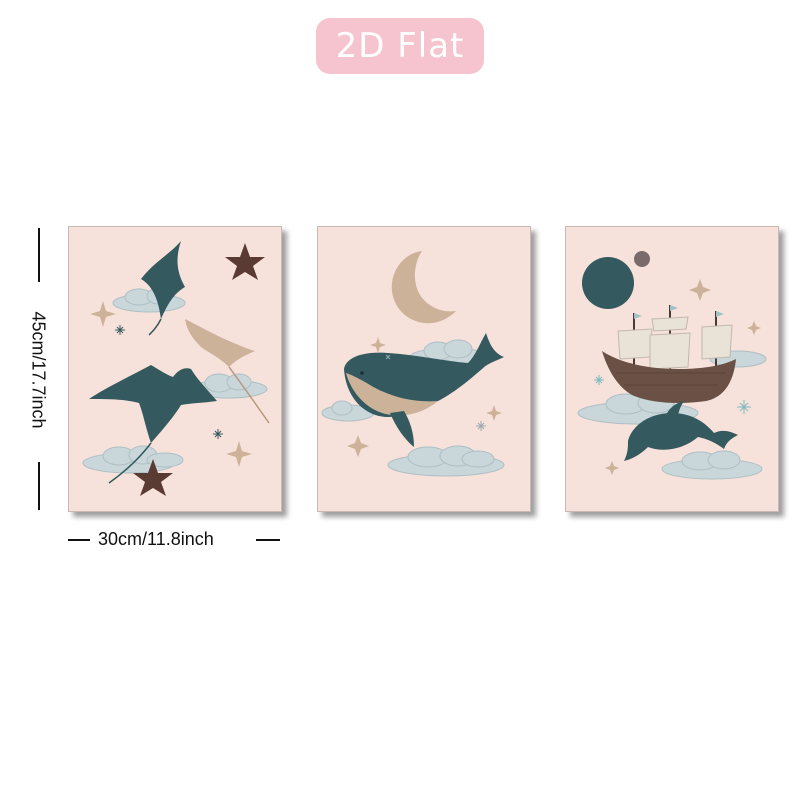  I want to click on style-badge: 2D Flat, so click(400, 46).